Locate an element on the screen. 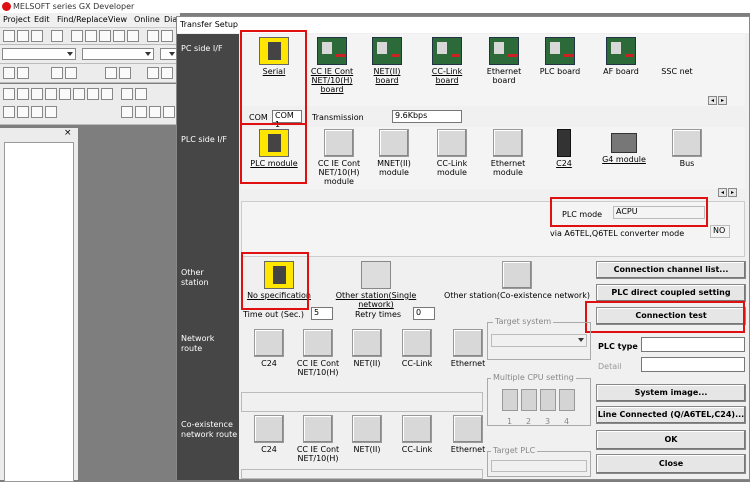  plc-if-ethernet: Ethernet module is located at coordinates (508, 153).